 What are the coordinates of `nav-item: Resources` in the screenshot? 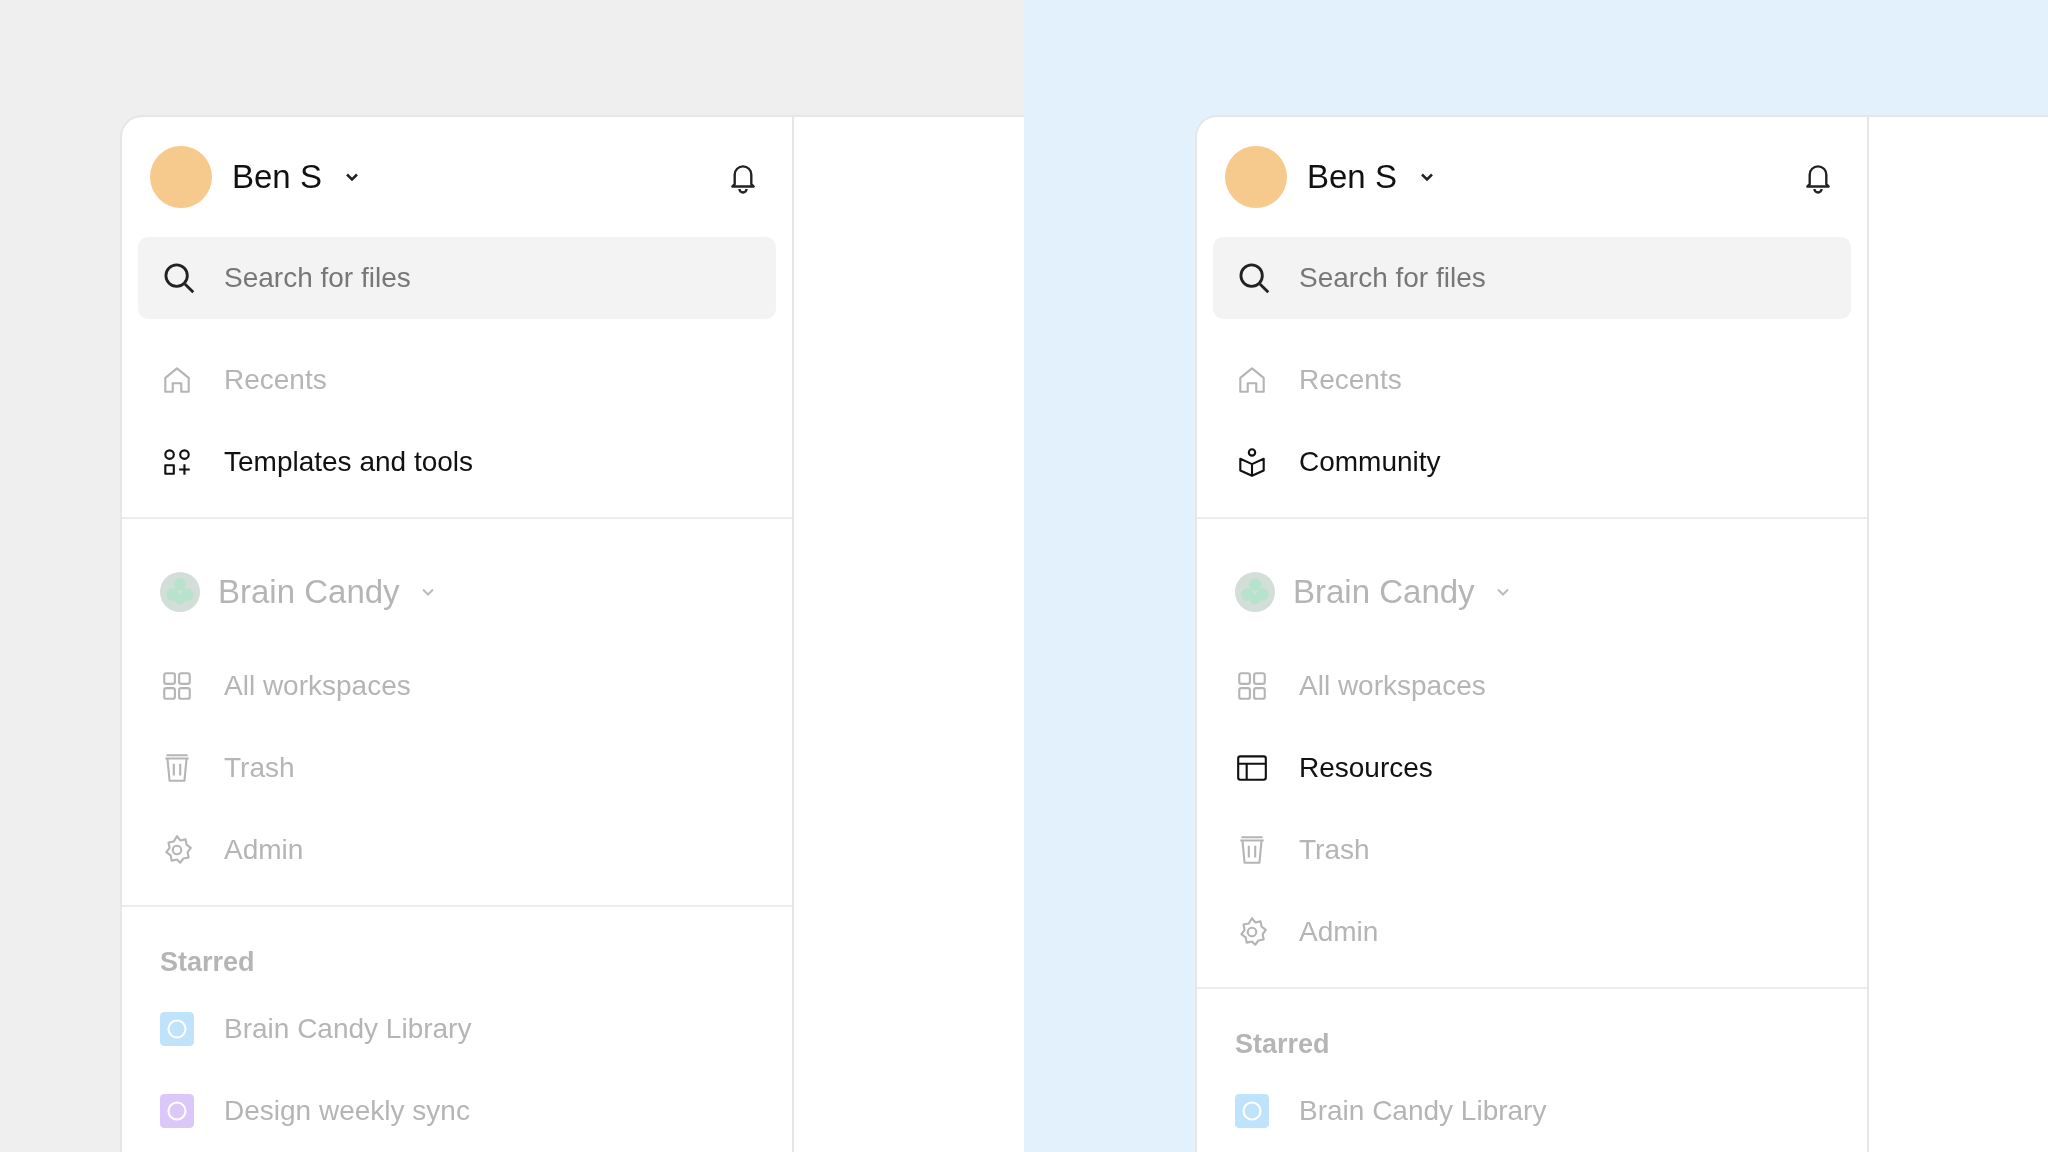 It's located at (1532, 768).